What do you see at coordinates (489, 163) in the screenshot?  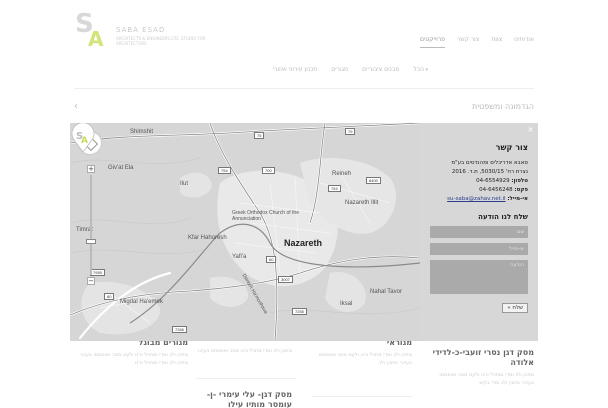 I see `contact-company: סאבא אדריכלים ומהנדסים בע"מ` at bounding box center [489, 163].